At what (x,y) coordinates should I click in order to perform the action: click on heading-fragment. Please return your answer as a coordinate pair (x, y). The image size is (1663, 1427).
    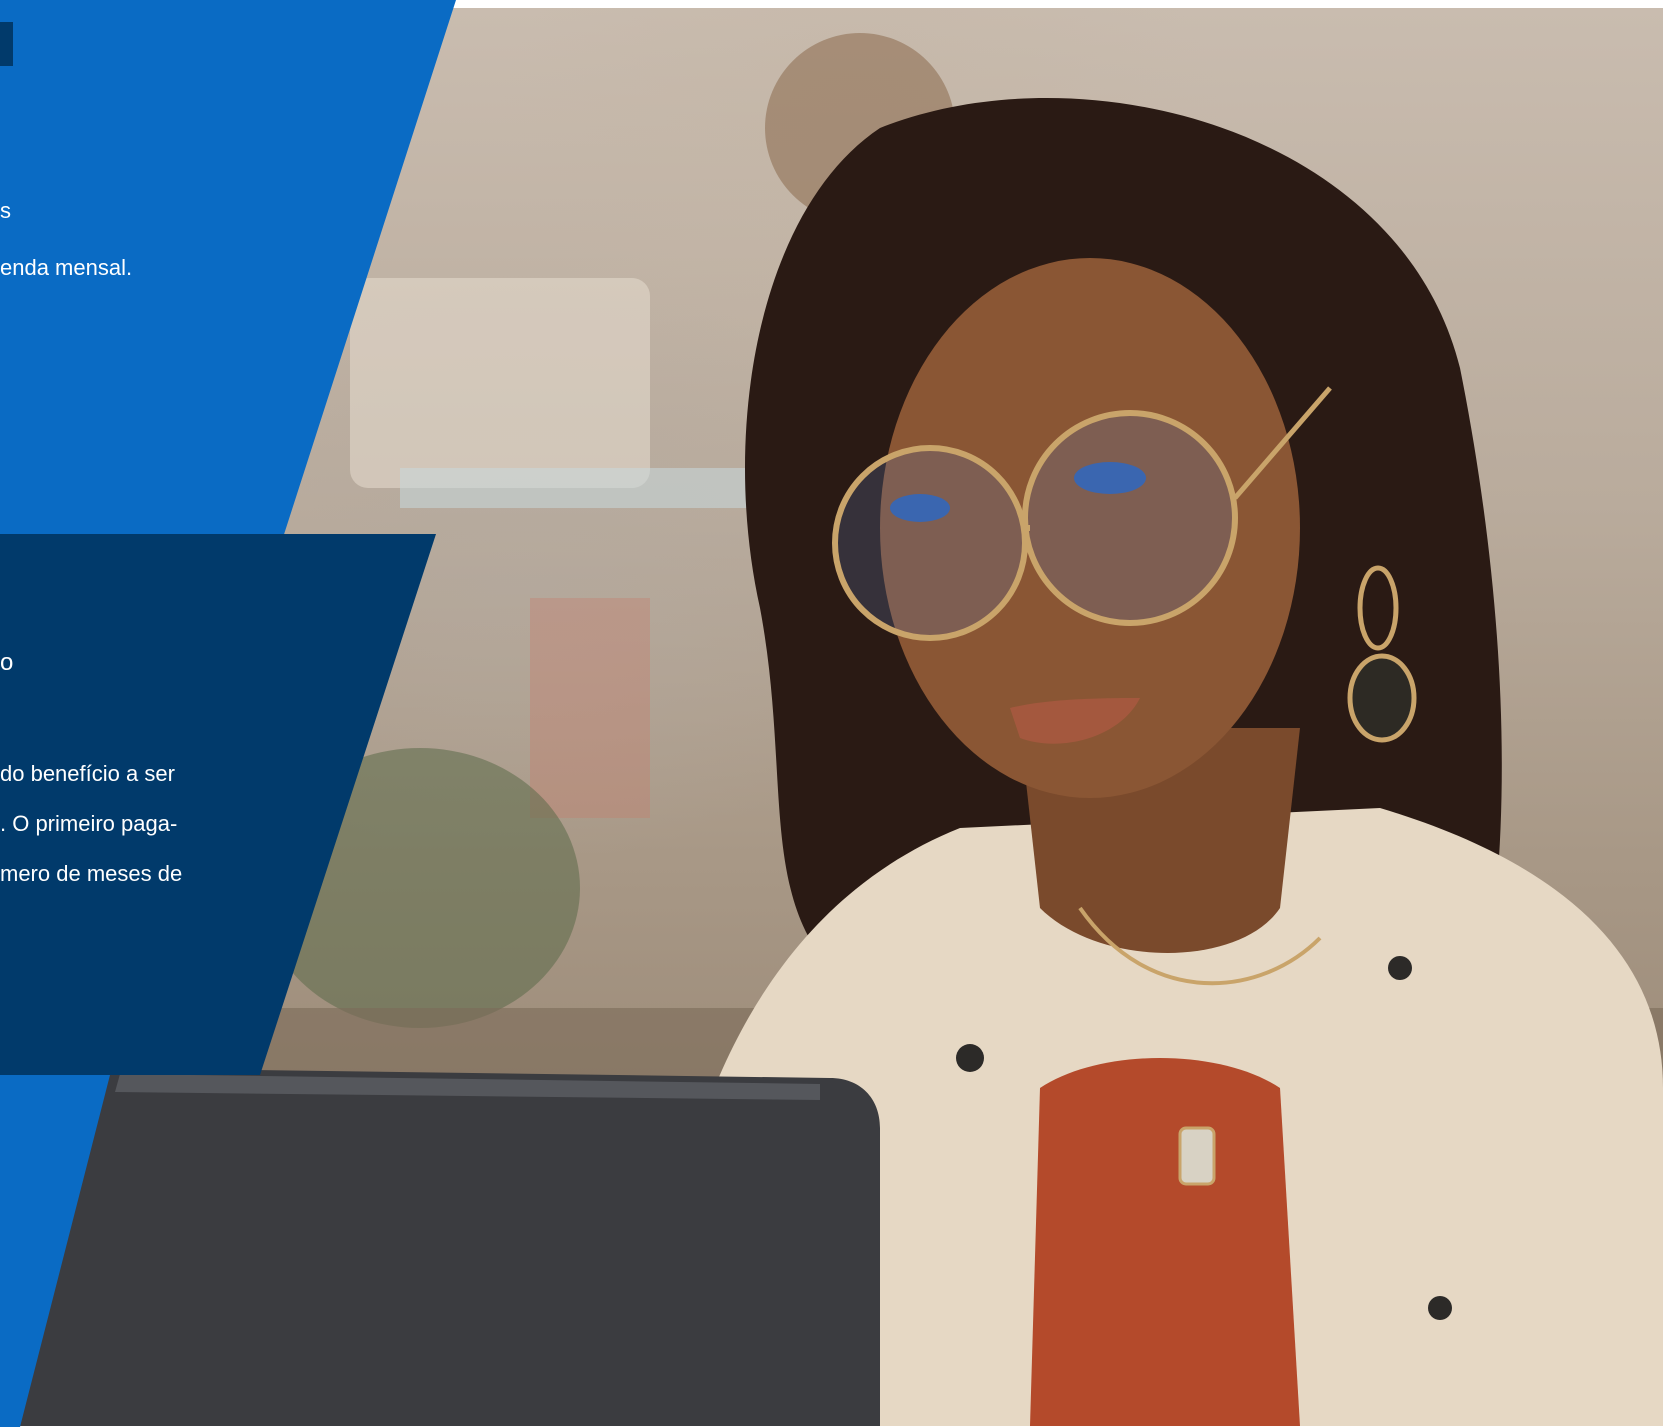
    Looking at the image, I should click on (6, 44).